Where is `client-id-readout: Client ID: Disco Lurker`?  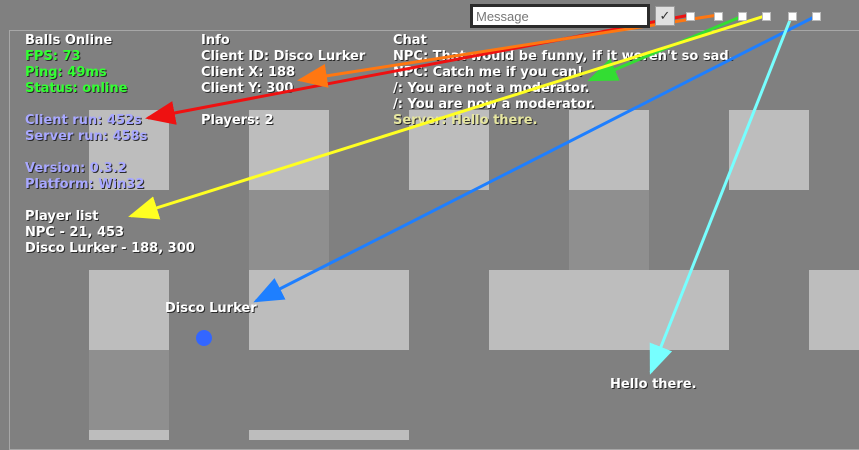
client-id-readout: Client ID: Disco Lurker is located at coordinates (283, 56).